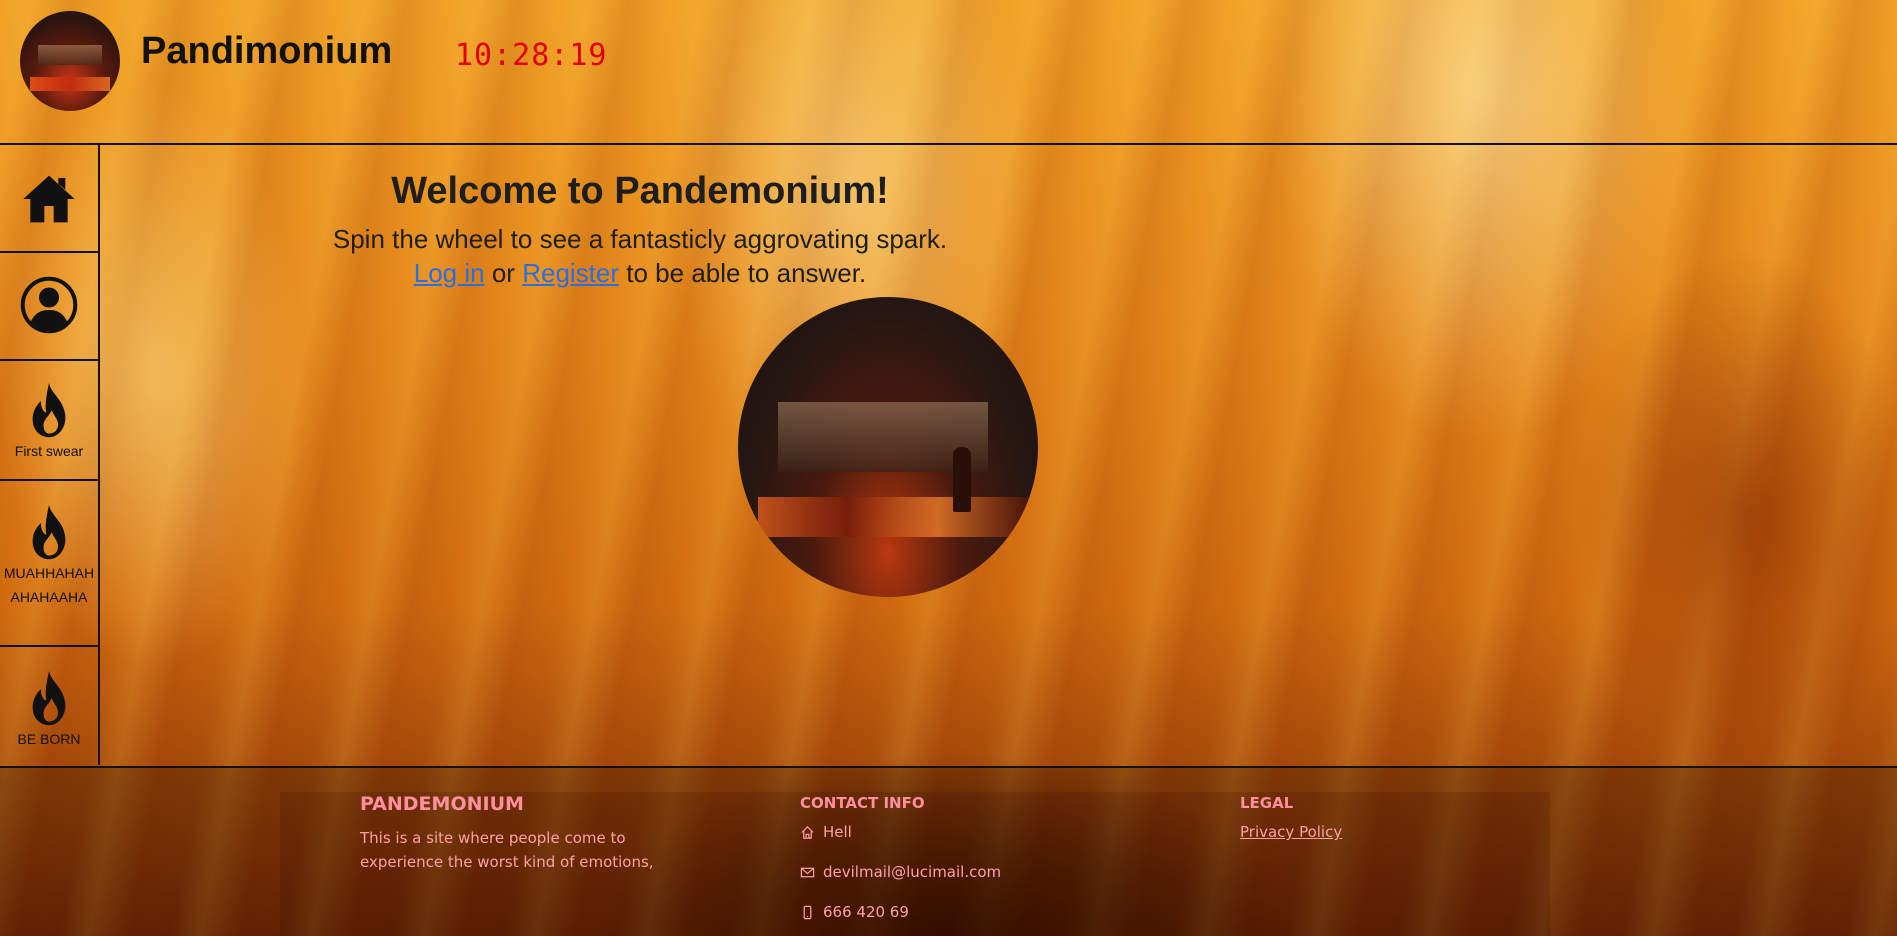  Describe the element at coordinates (888, 447) in the screenshot. I see `spin-wheel` at that location.